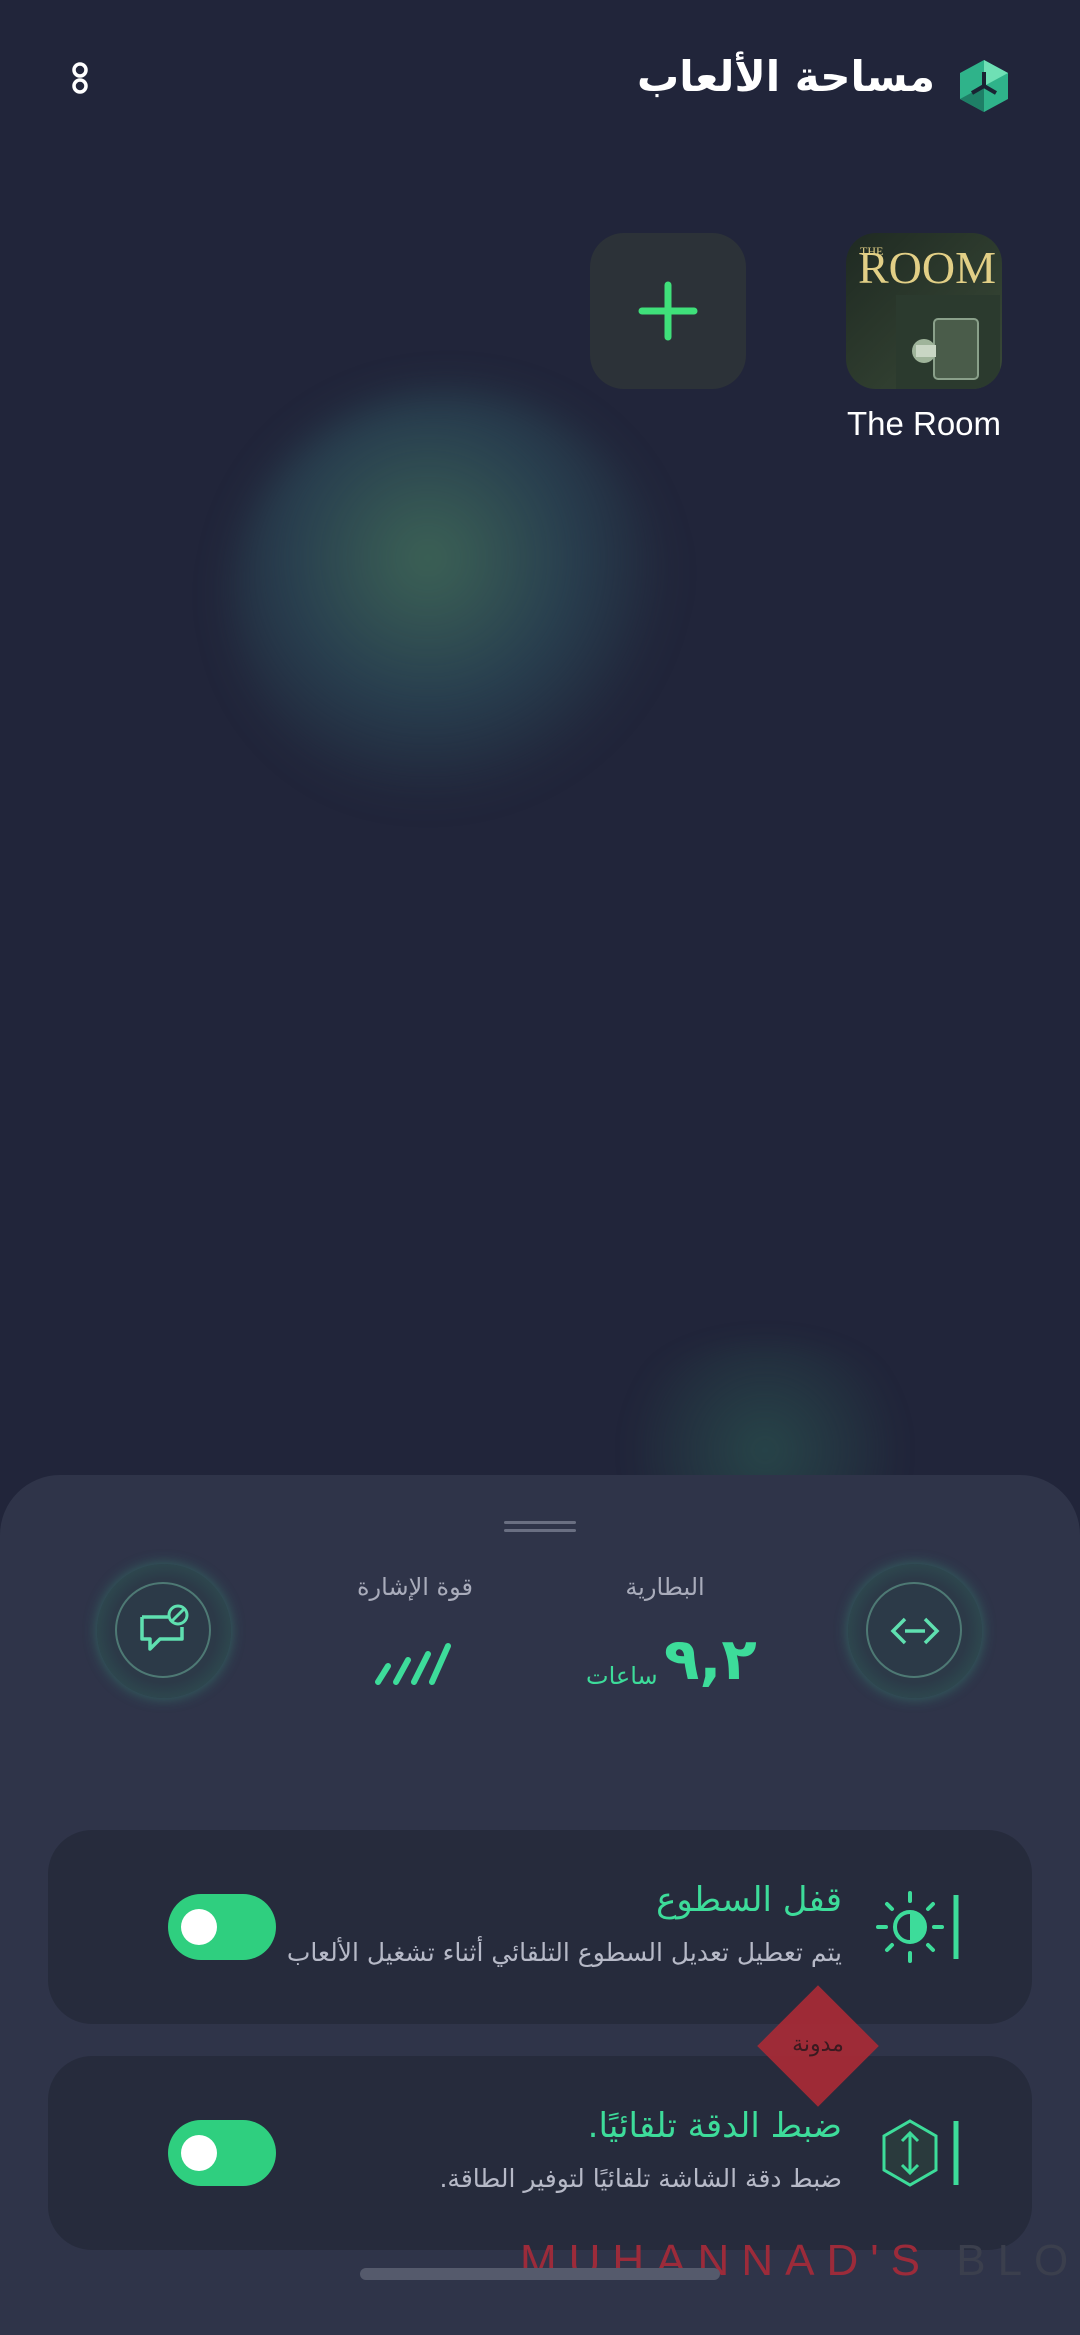 The width and height of the screenshot is (1080, 2335). I want to click on setting-title: ضبط الدقة تلقائيًا., so click(714, 2126).